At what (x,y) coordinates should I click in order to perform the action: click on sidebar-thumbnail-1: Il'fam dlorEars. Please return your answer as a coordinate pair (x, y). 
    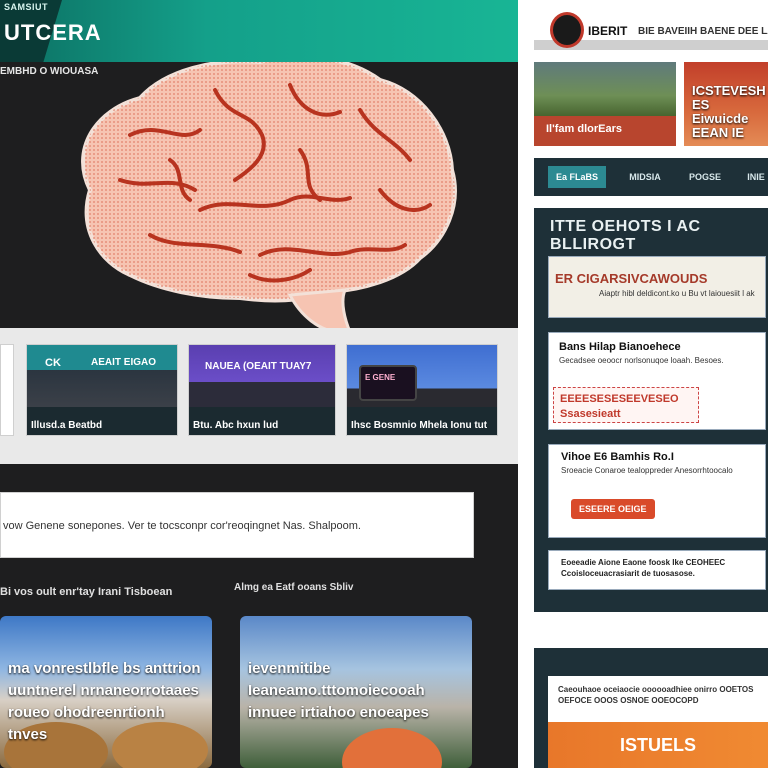
    Looking at the image, I should click on (605, 104).